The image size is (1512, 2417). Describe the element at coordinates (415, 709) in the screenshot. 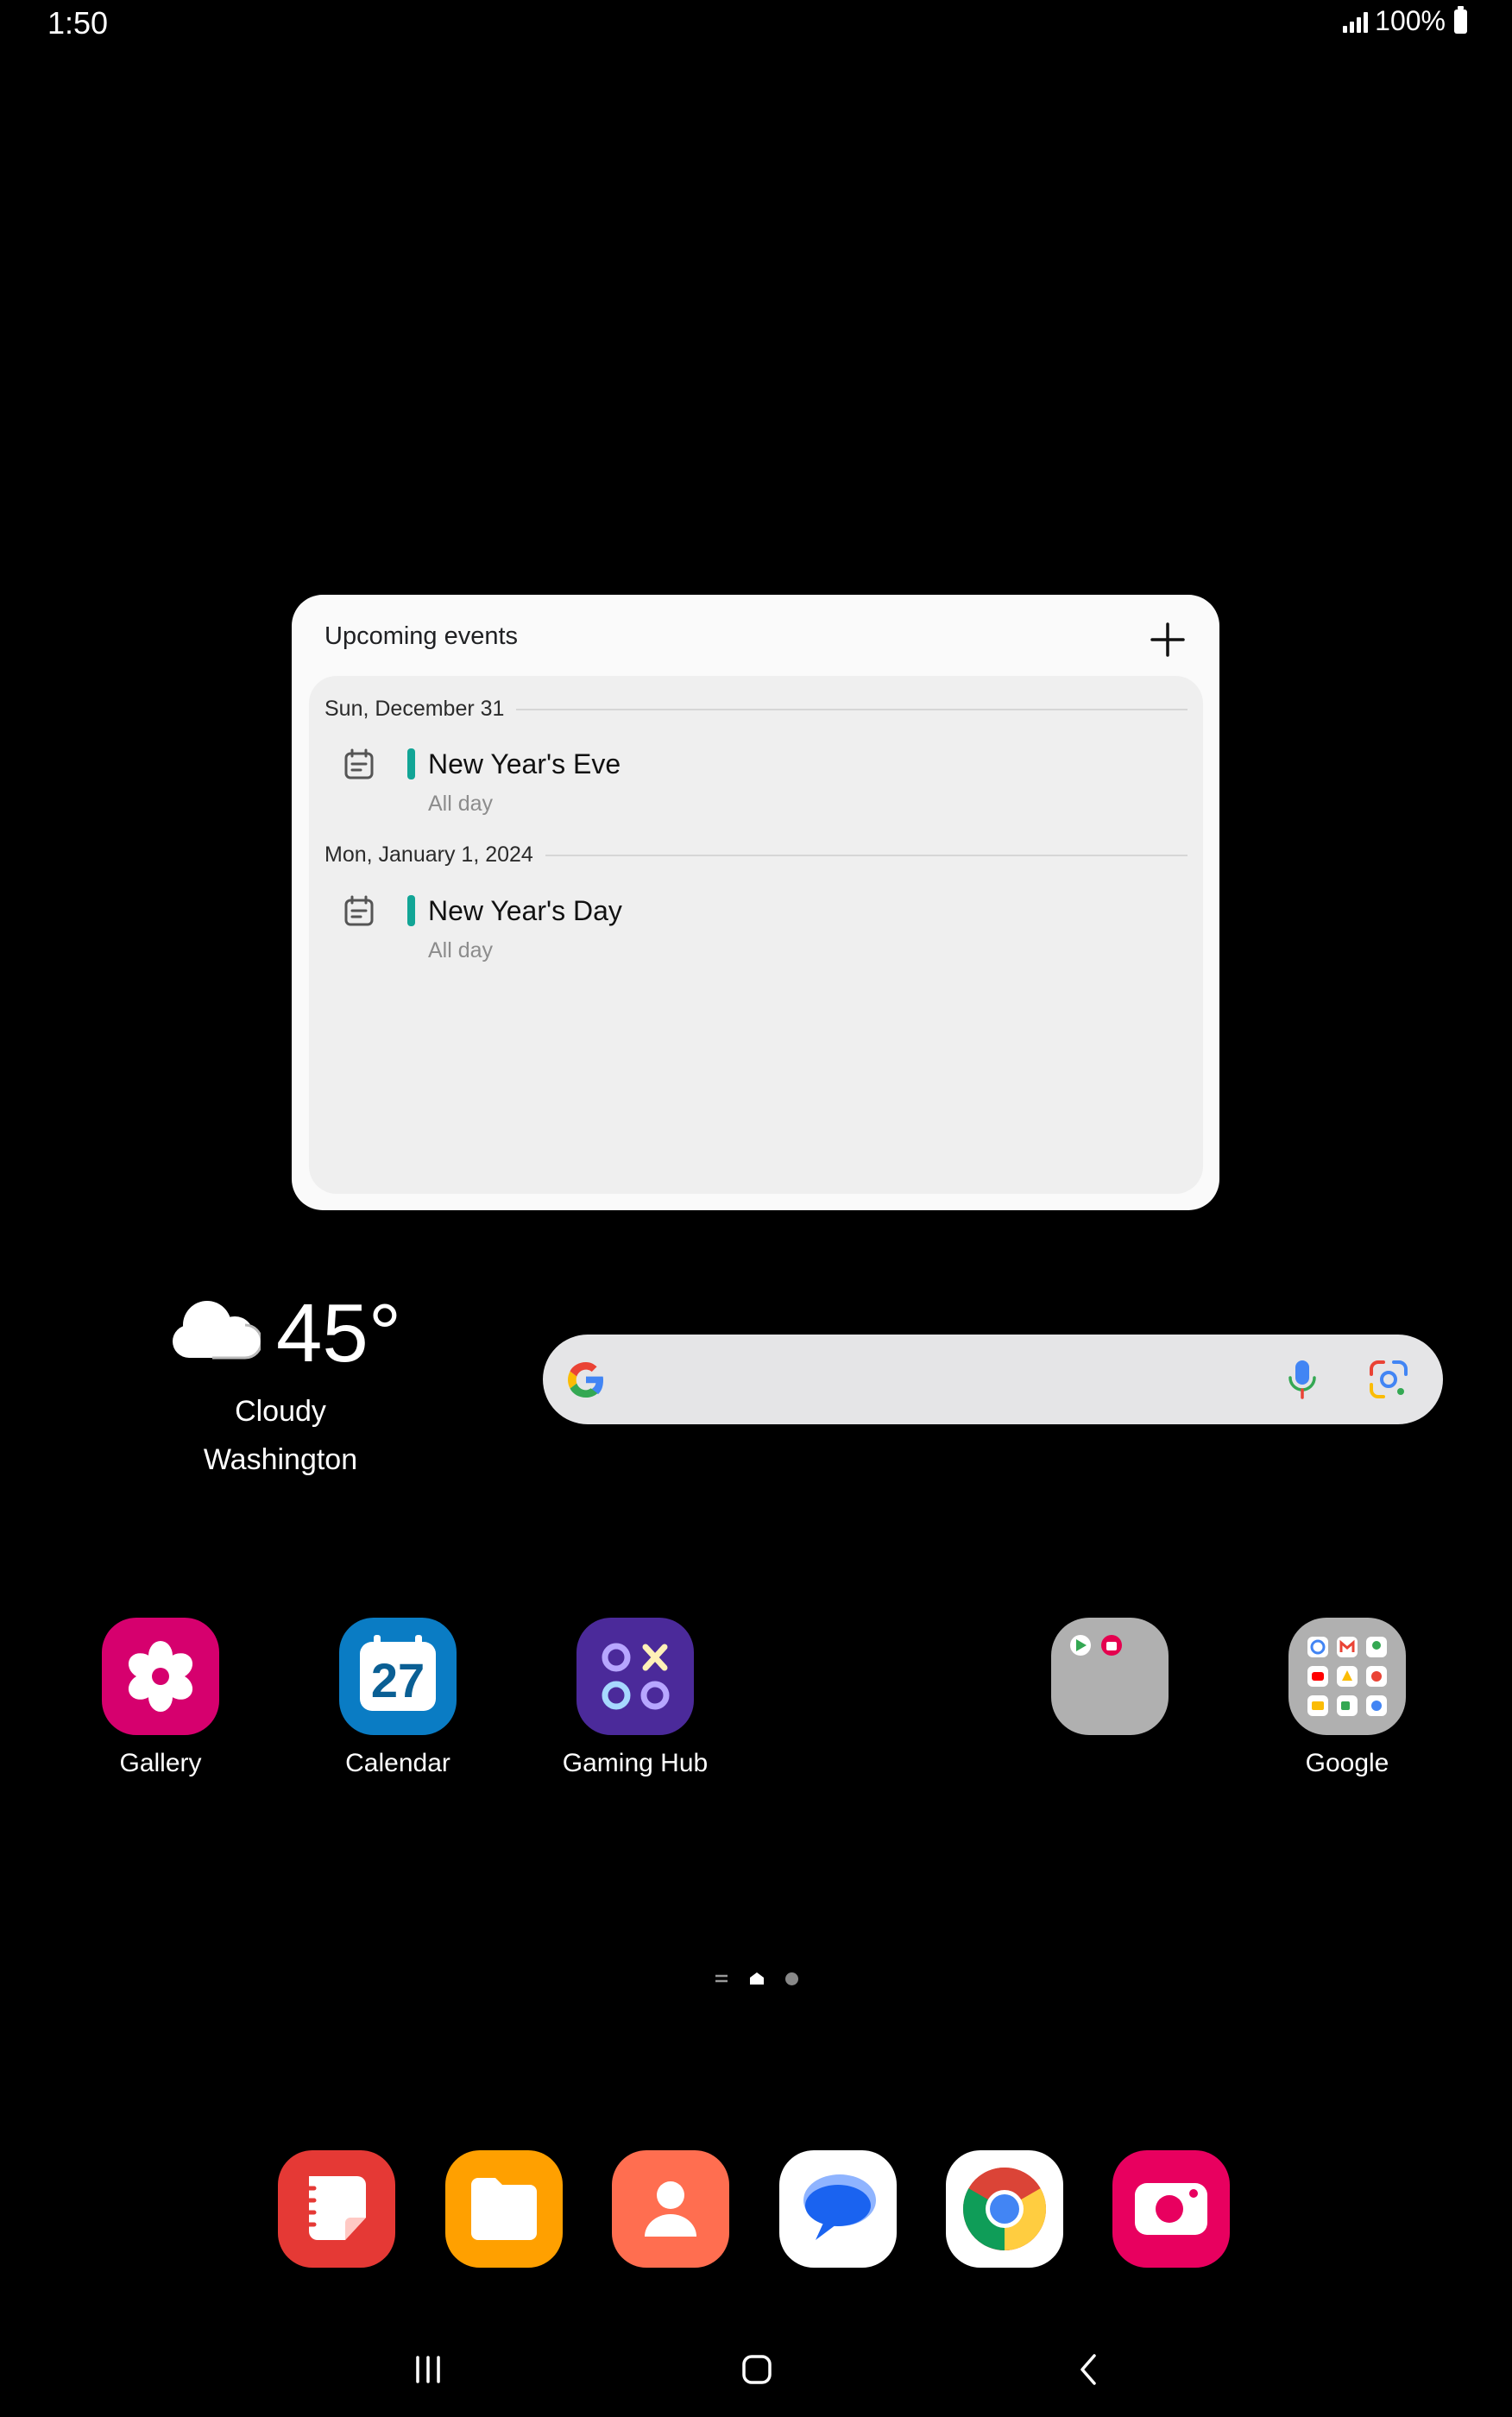

I see `date-label: Sun, December 31` at that location.